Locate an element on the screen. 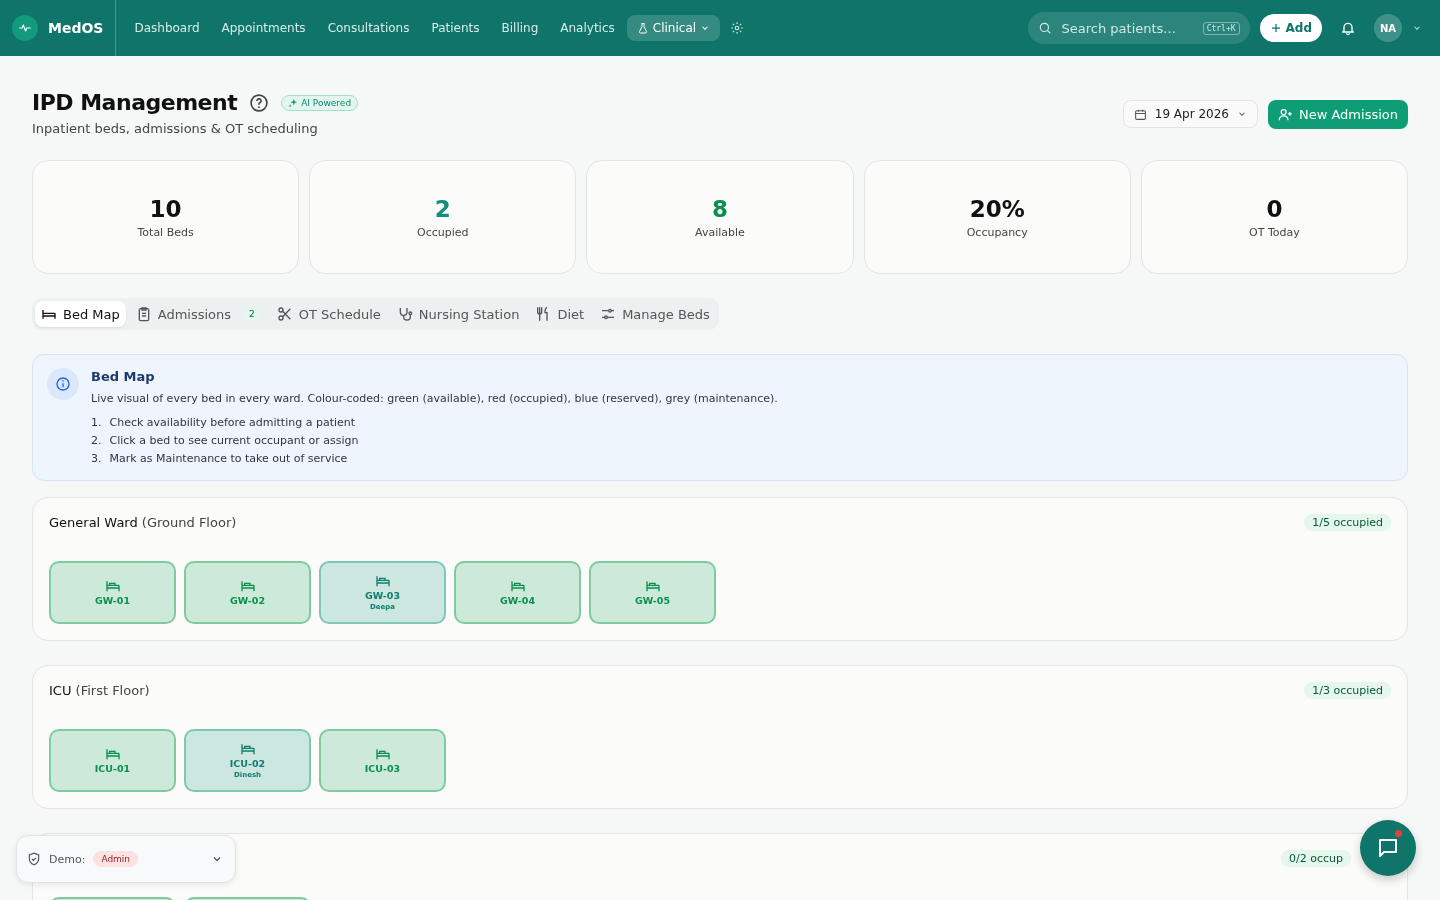 Image resolution: width=1440 pixels, height=900 pixels. logo-icon is located at coordinates (25, 28).